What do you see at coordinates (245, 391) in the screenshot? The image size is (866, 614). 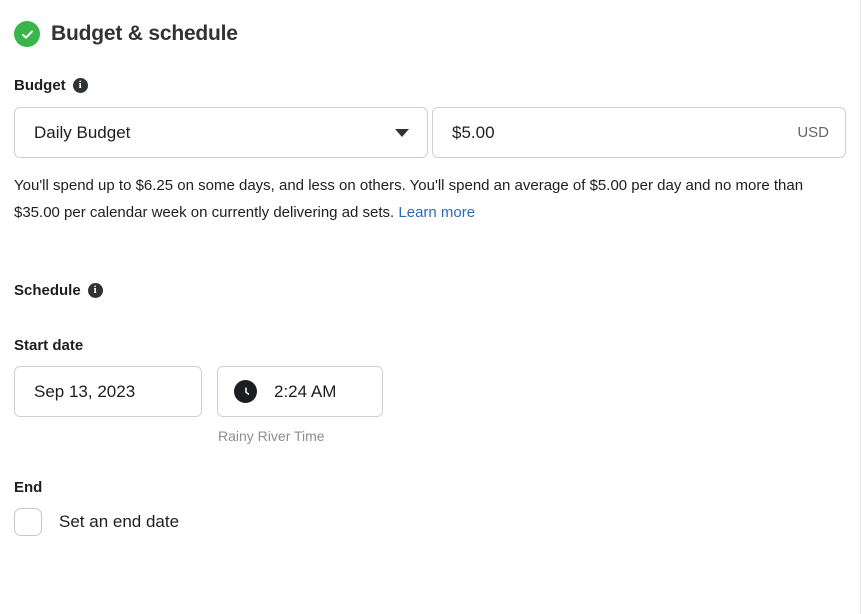 I see `clock-icon` at bounding box center [245, 391].